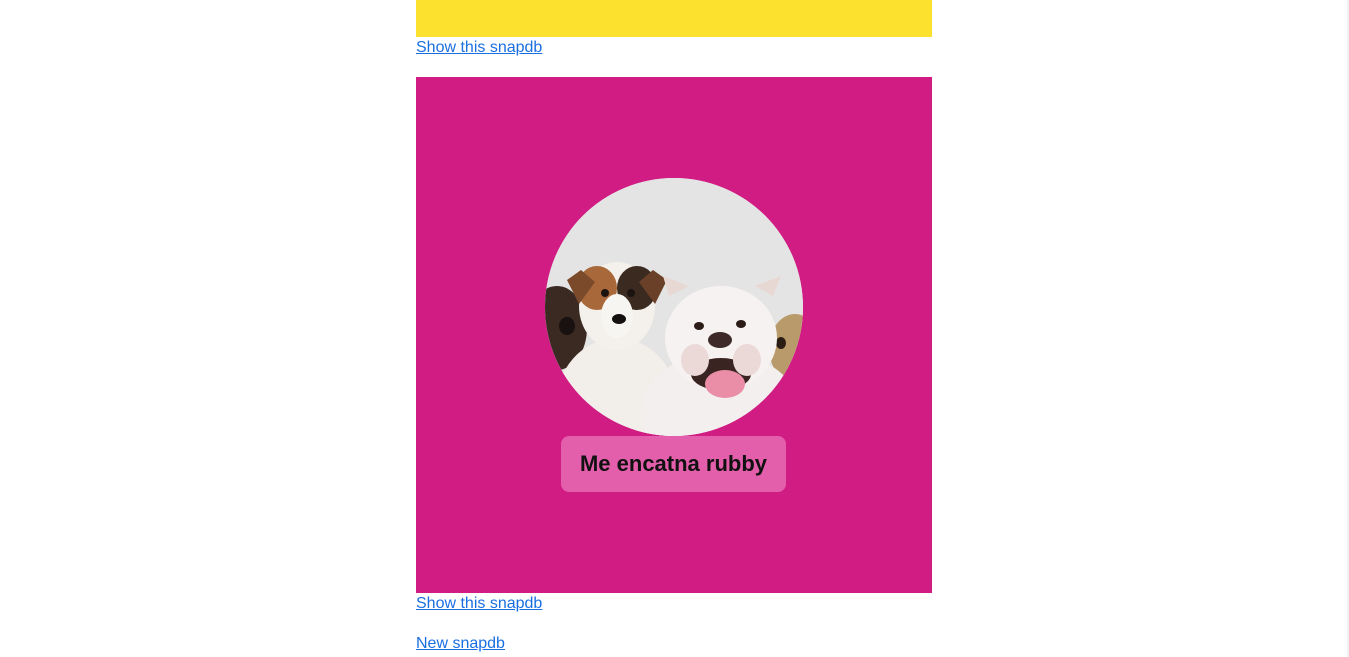  What do you see at coordinates (673, 464) in the screenshot?
I see `snapdb-caption: Me encatna rubby` at bounding box center [673, 464].